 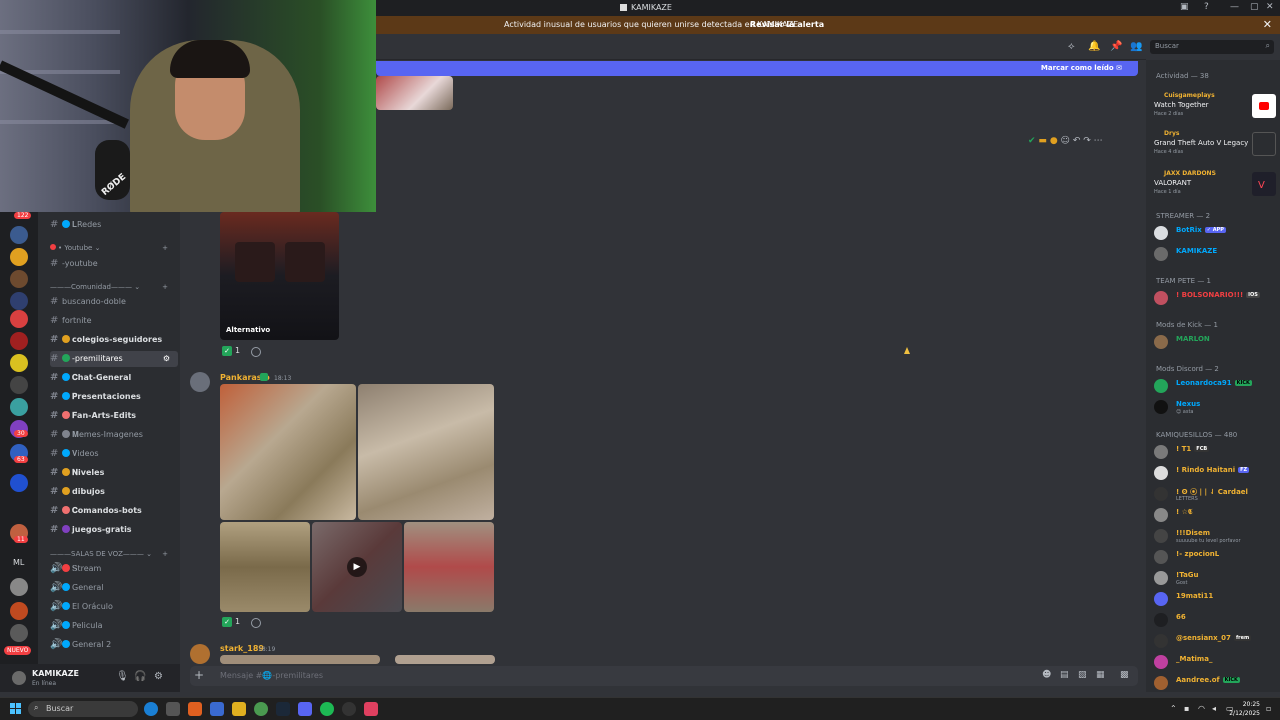 What do you see at coordinates (357, 567) in the screenshot?
I see `play-icon: ▶` at bounding box center [357, 567].